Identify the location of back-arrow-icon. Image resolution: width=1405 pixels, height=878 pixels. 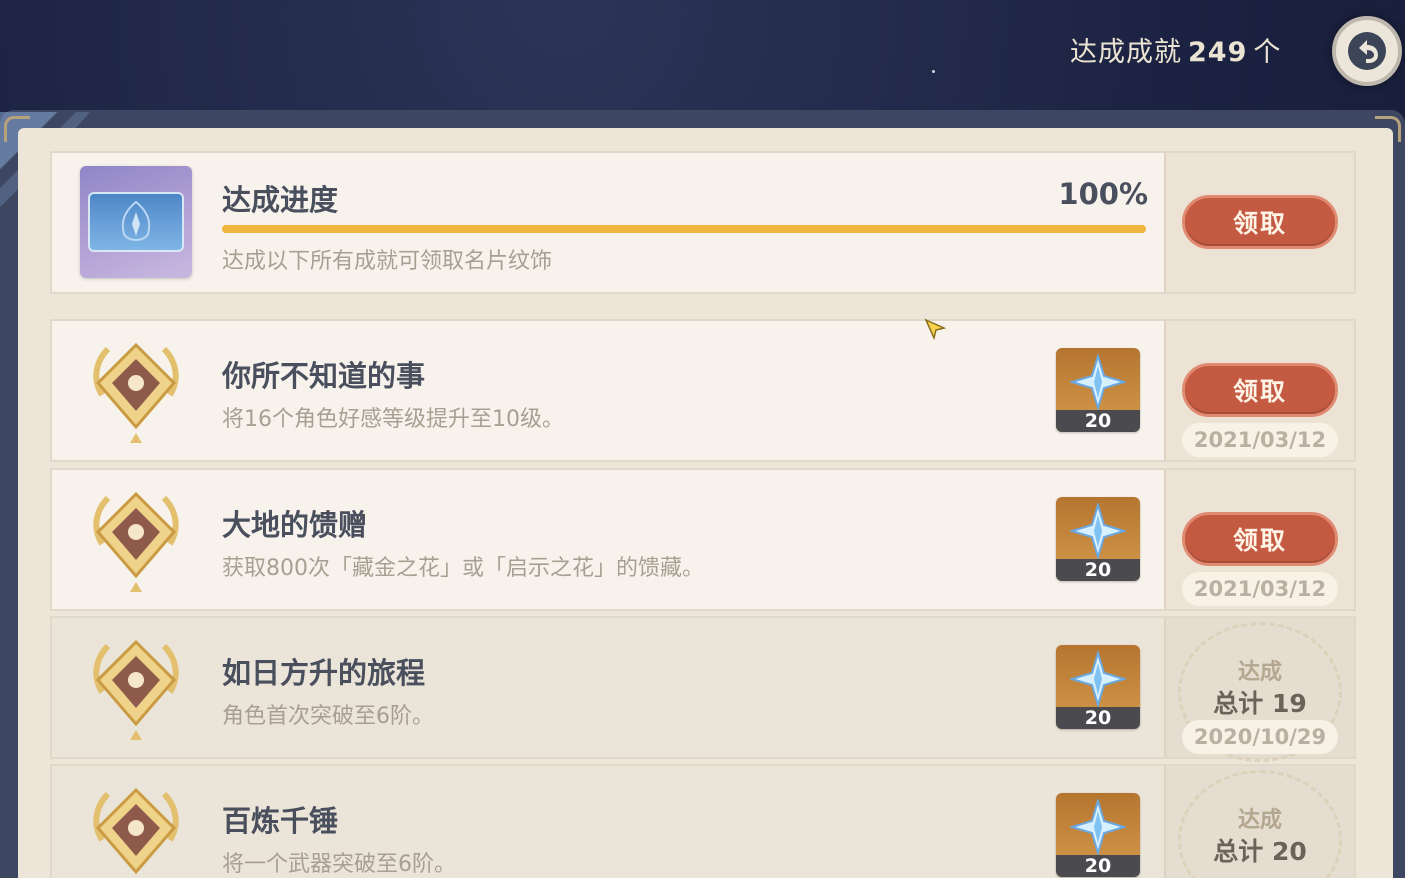
(1367, 51).